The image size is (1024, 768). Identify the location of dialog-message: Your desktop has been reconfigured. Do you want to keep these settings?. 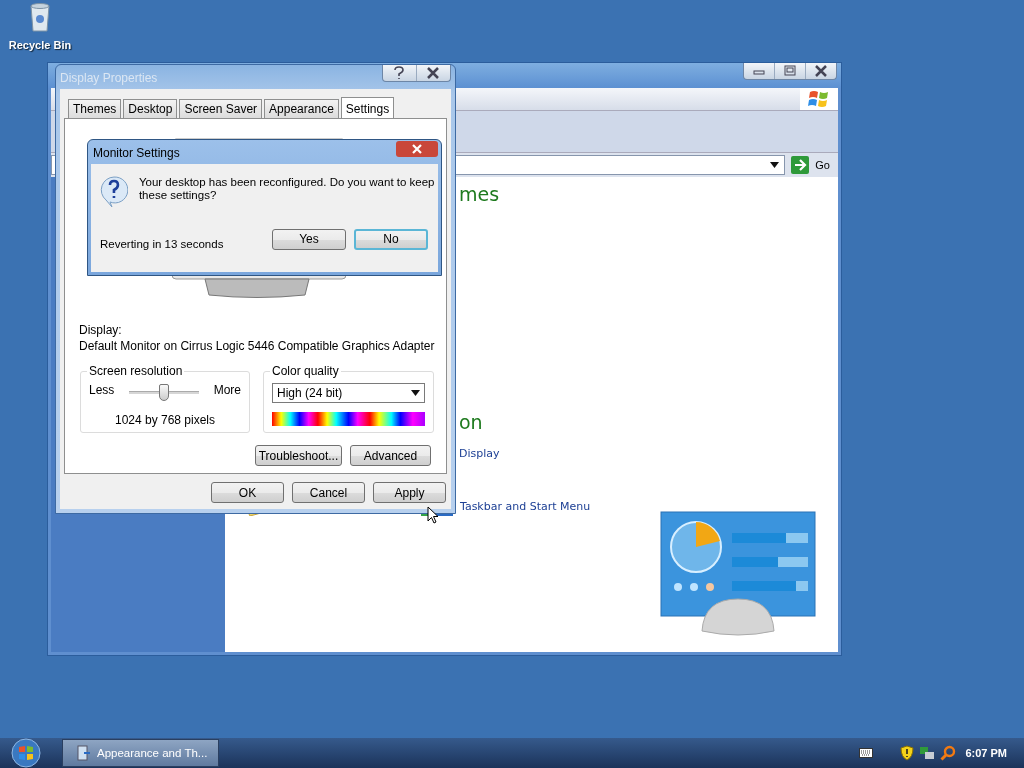
(287, 189).